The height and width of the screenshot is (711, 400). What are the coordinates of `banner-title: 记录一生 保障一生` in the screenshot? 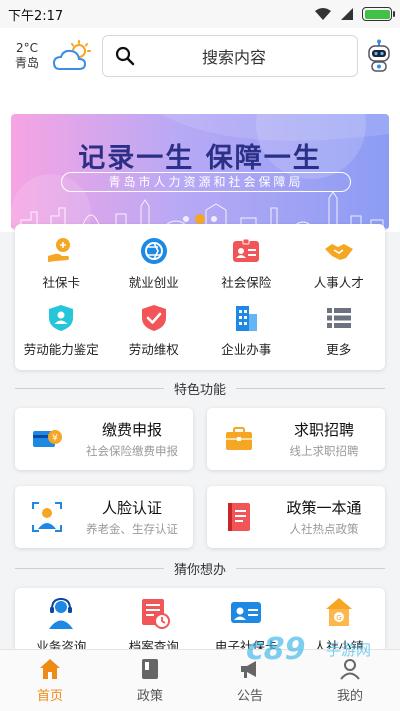 It's located at (200, 158).